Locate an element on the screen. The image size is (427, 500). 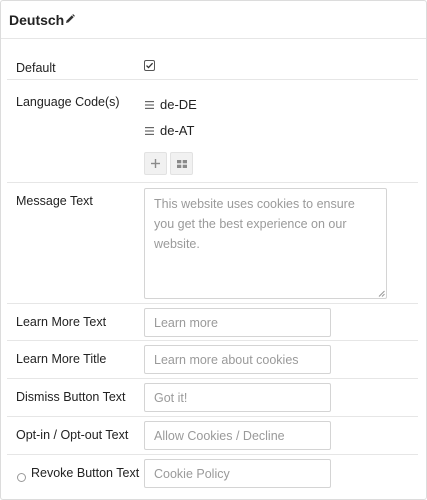
add-language-code-button is located at coordinates (155, 163).